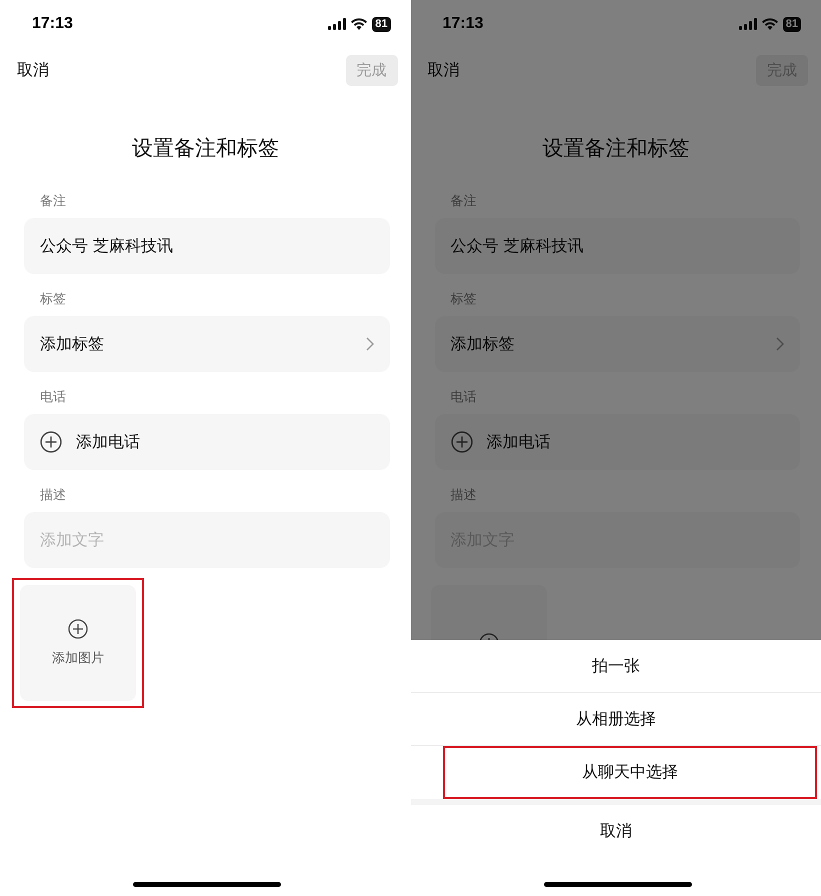 The image size is (821, 896). I want to click on add-photo-tile: 添加图片, so click(78, 643).